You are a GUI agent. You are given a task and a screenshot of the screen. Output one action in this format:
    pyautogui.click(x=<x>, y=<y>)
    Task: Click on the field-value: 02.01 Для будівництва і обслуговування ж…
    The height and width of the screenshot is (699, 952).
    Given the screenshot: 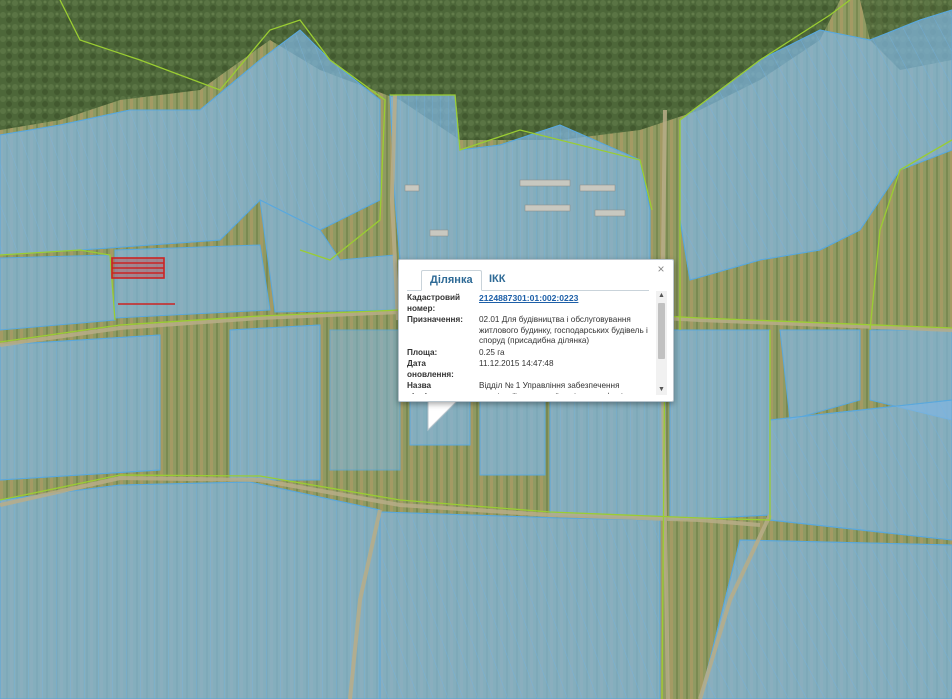 What is the action you would take?
    pyautogui.click(x=563, y=330)
    